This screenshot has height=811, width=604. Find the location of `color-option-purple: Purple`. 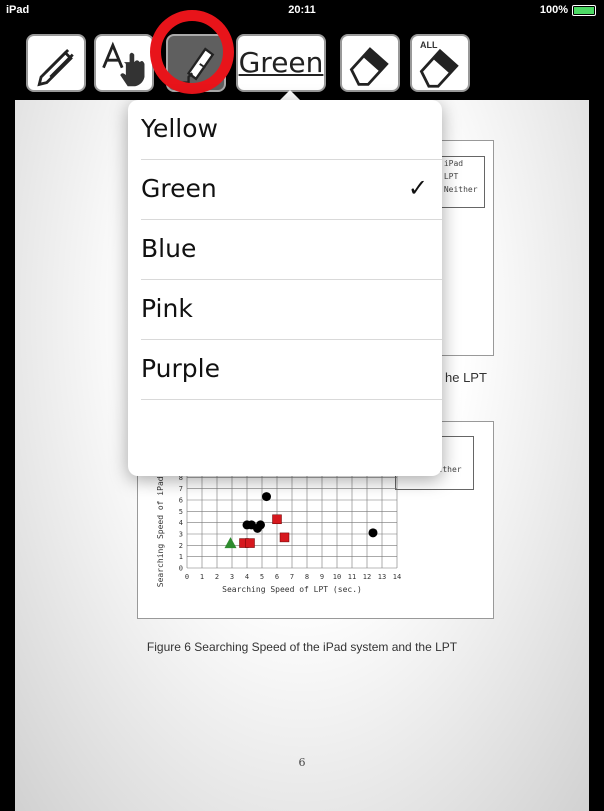

color-option-purple: Purple is located at coordinates (285, 370).